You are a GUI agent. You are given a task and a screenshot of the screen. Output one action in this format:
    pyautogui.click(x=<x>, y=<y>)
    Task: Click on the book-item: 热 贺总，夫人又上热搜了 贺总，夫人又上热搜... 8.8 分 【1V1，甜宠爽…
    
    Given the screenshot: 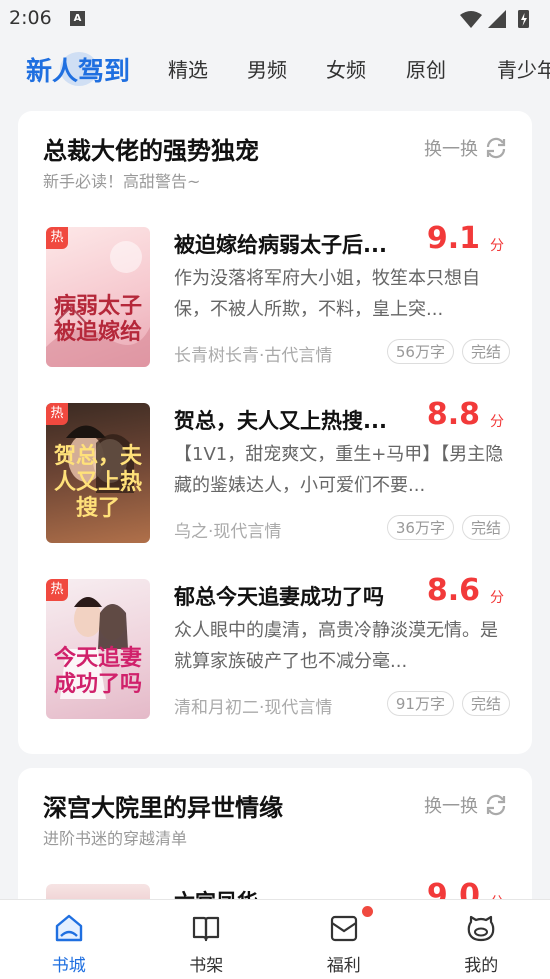 What is the action you would take?
    pyautogui.click(x=278, y=470)
    